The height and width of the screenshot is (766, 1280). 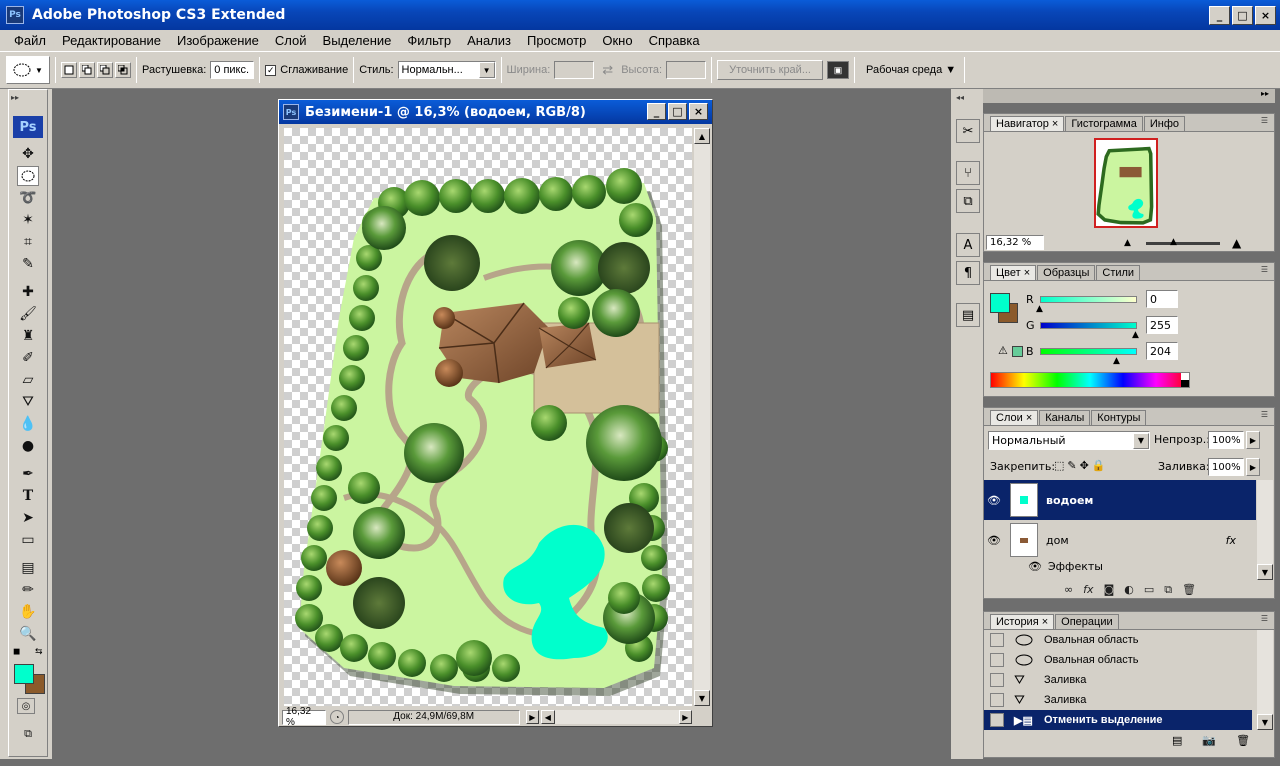 What do you see at coordinates (1013, 272) in the screenshot?
I see `tab-color: Цвет ×` at bounding box center [1013, 272].